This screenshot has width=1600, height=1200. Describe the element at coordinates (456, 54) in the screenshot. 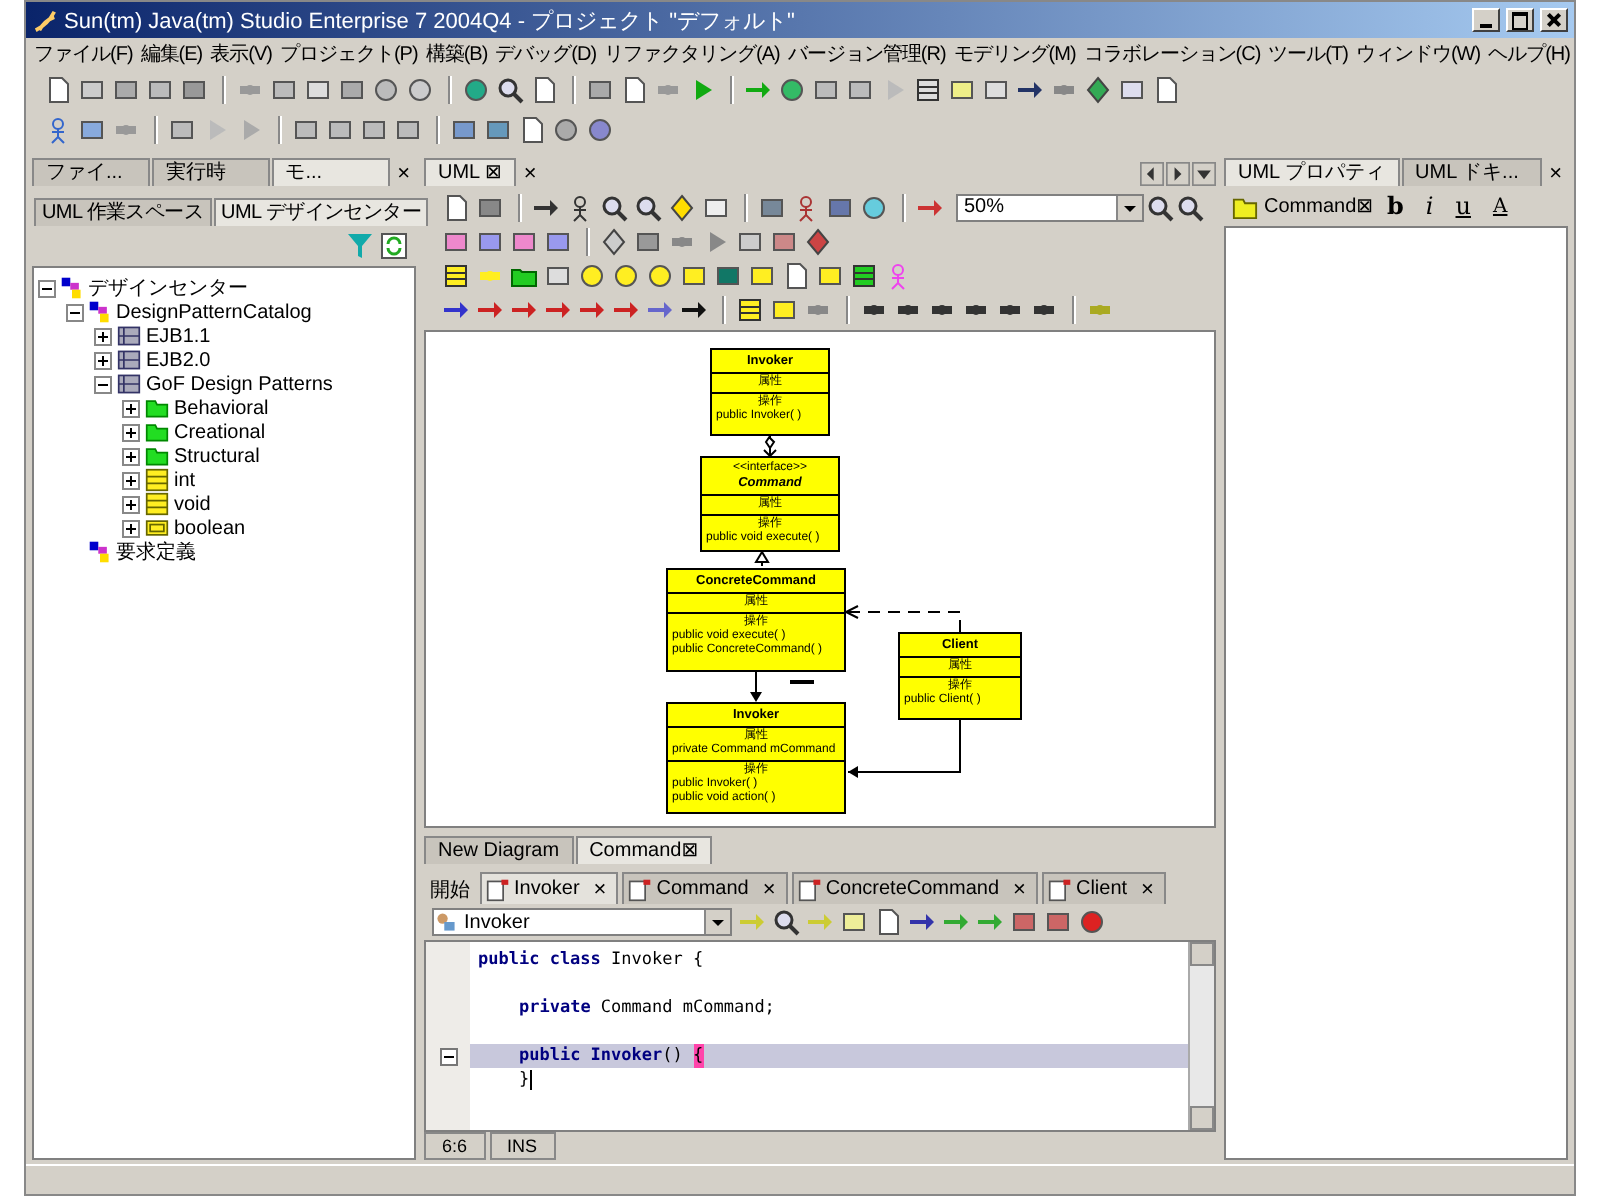

I see `menu-item: 構築(B)` at that location.